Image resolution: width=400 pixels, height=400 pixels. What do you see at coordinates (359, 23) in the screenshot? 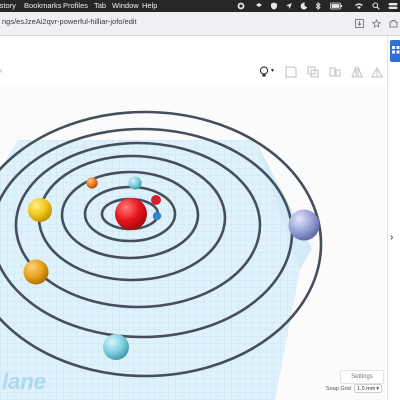
I see `download-icon` at bounding box center [359, 23].